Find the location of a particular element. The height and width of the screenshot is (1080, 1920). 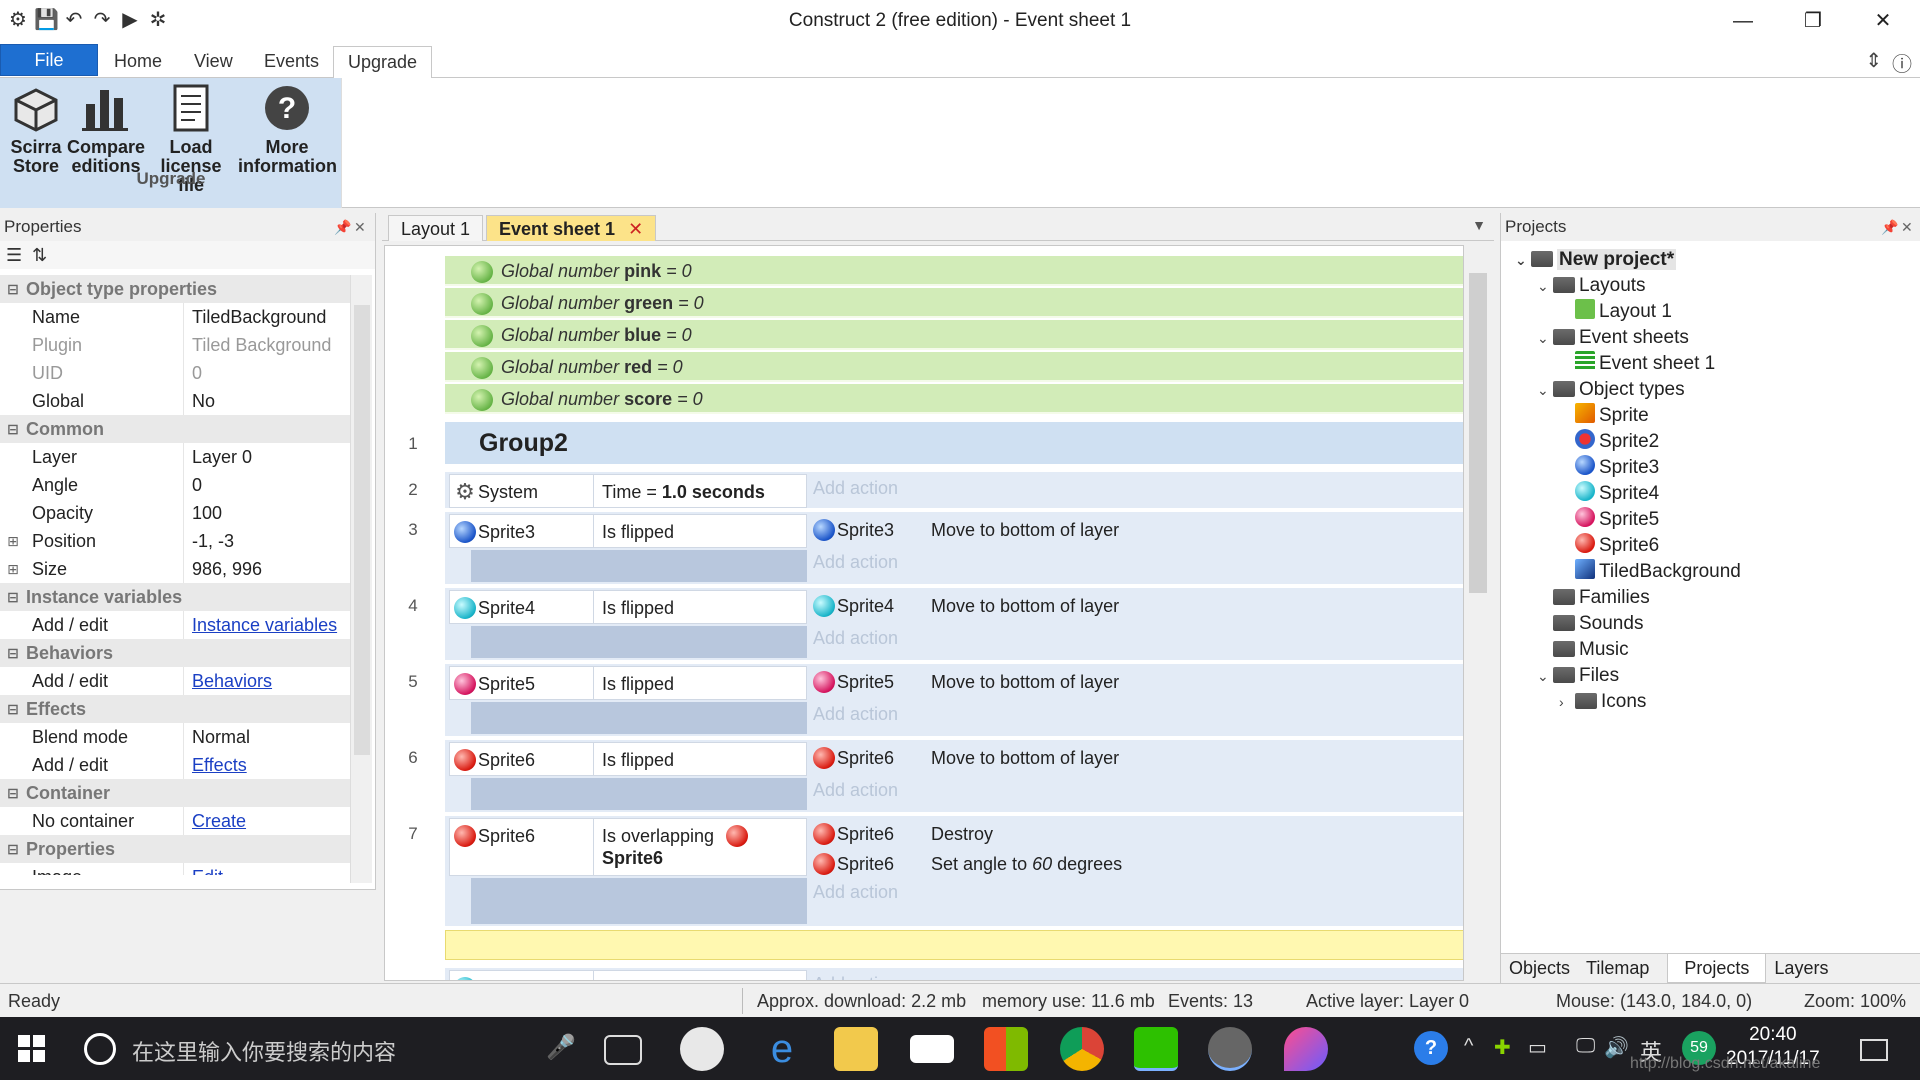

tab-projects: Projects is located at coordinates (1717, 968).